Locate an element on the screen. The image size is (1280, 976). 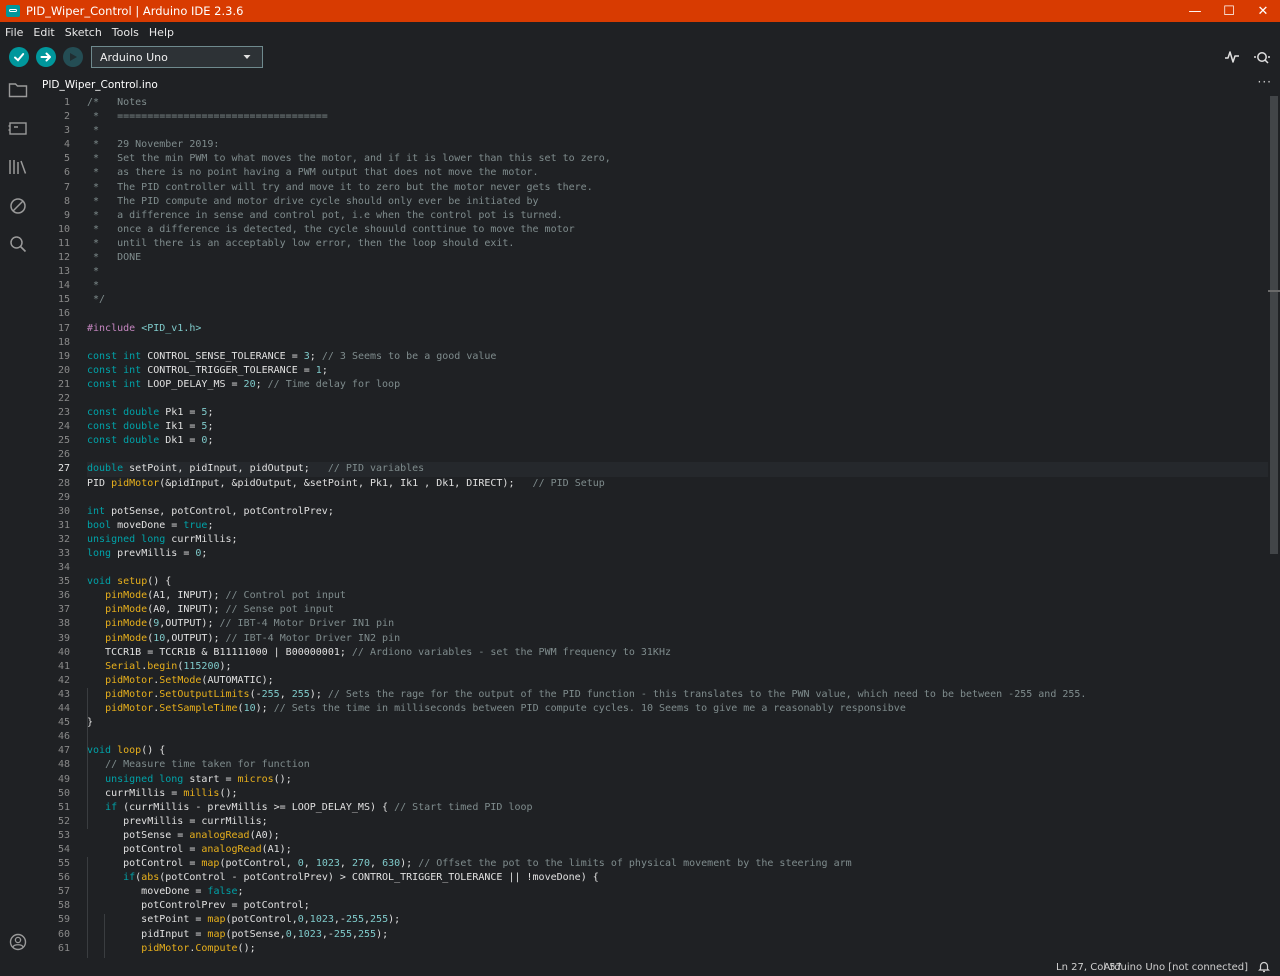
code-line: void loop() { is located at coordinates (677, 751).